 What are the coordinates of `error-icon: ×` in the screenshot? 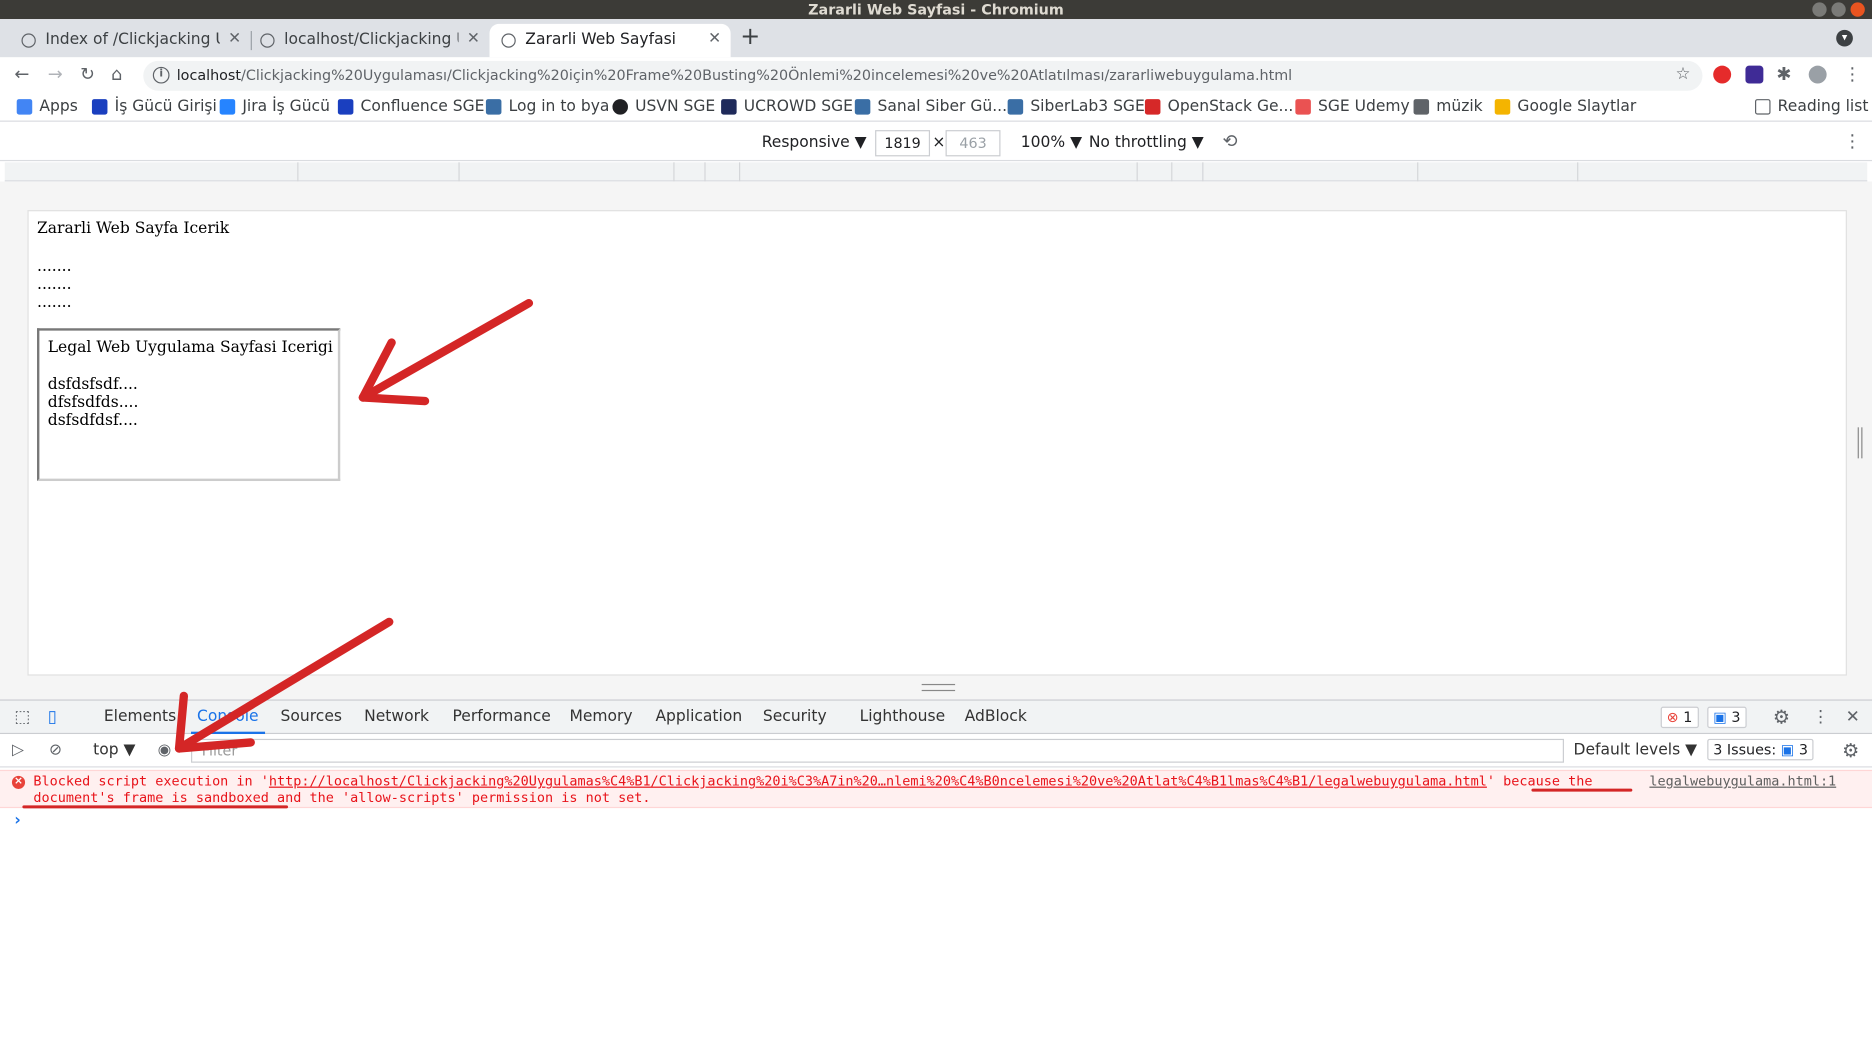 It's located at (18, 782).